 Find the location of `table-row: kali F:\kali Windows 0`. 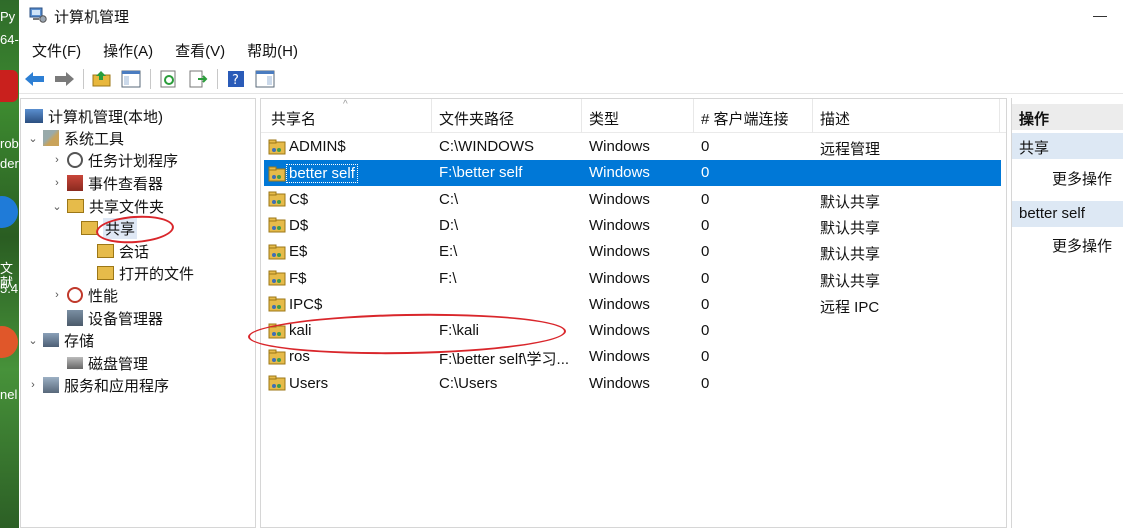

table-row: kali F:\kali Windows 0 is located at coordinates (632, 331).